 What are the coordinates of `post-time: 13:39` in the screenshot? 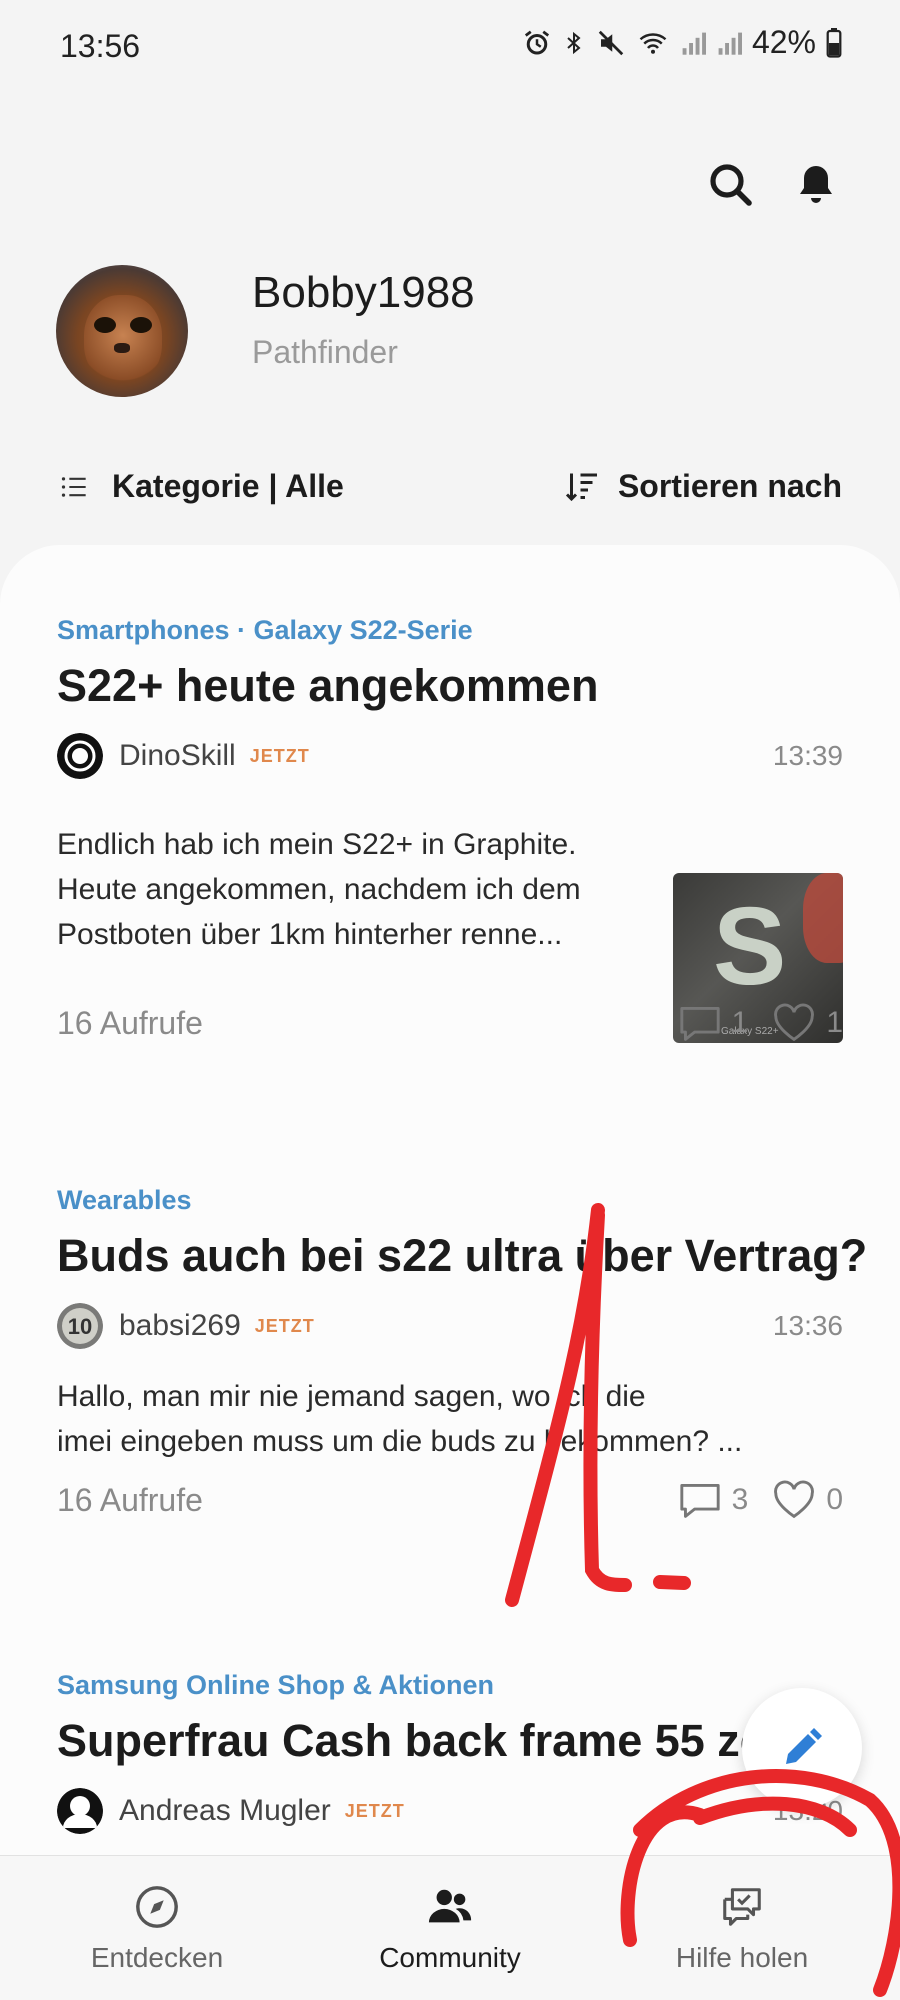 It's located at (807, 755).